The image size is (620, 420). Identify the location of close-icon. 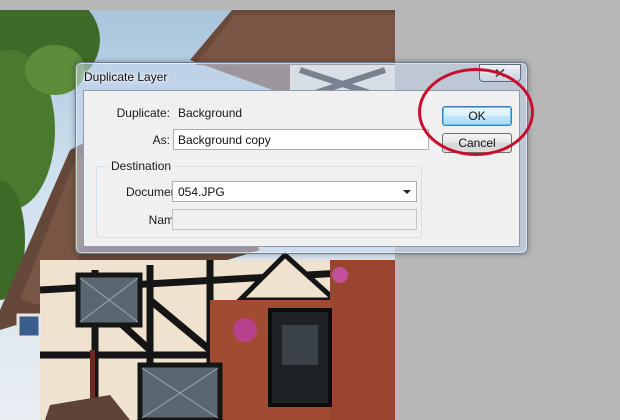
(500, 73).